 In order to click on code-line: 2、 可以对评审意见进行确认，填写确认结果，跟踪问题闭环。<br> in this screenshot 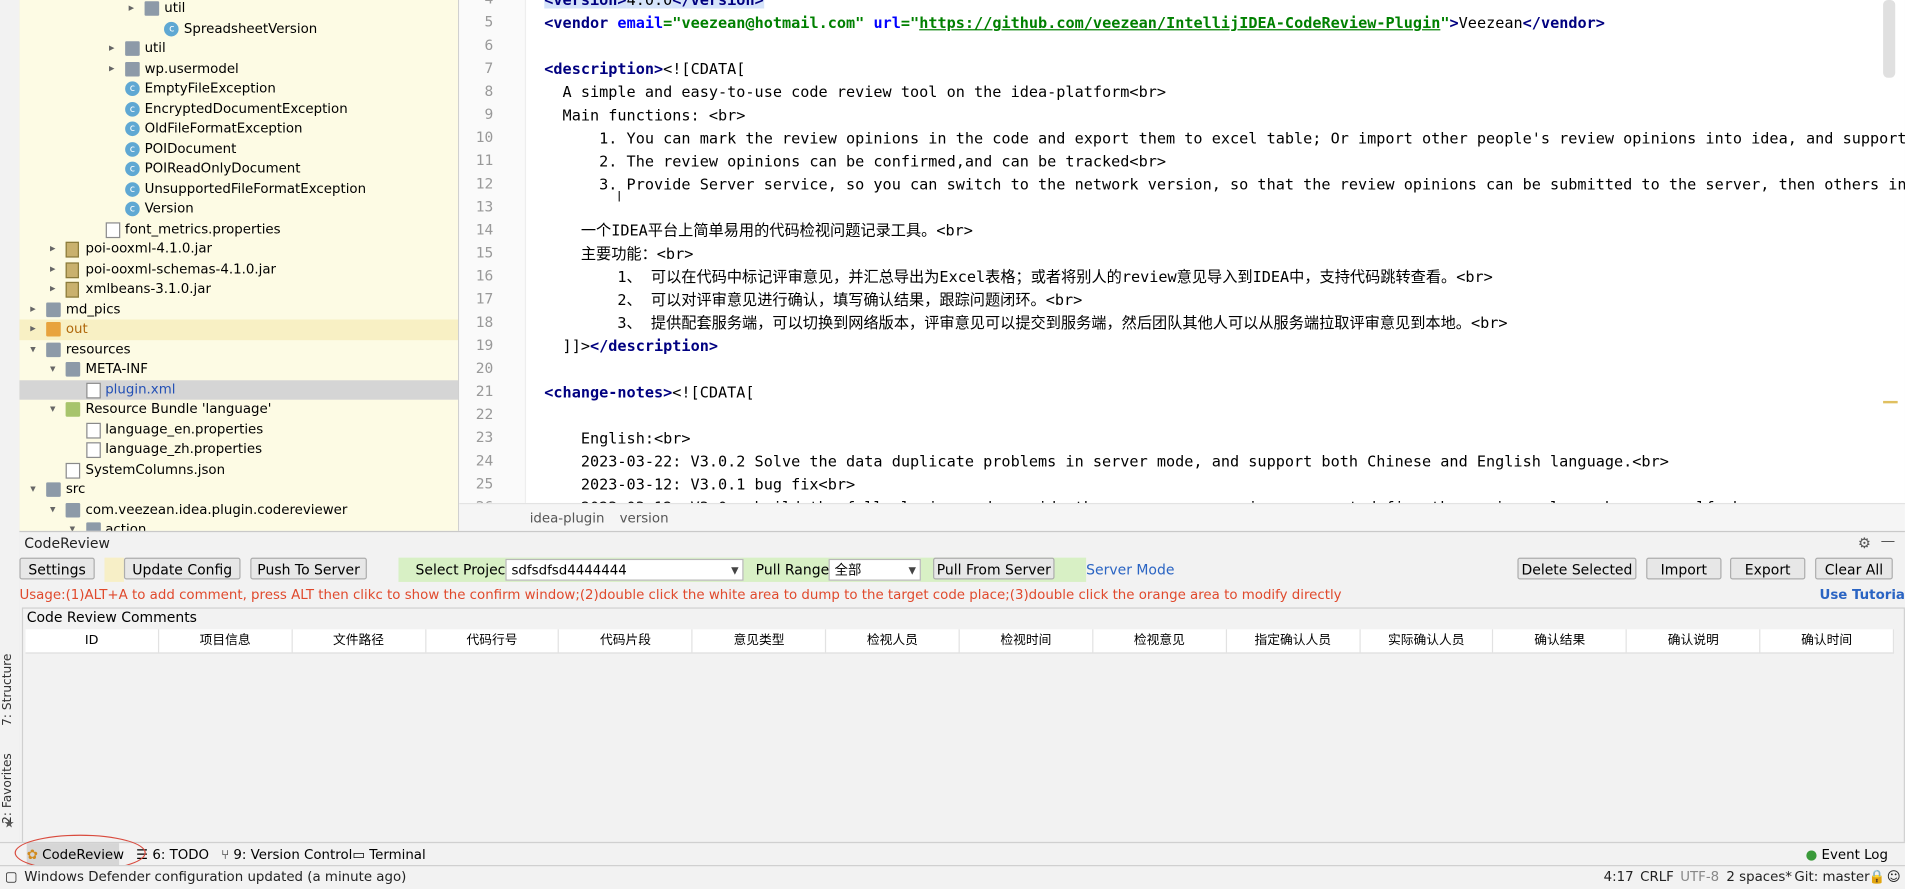, I will do `click(813, 299)`.